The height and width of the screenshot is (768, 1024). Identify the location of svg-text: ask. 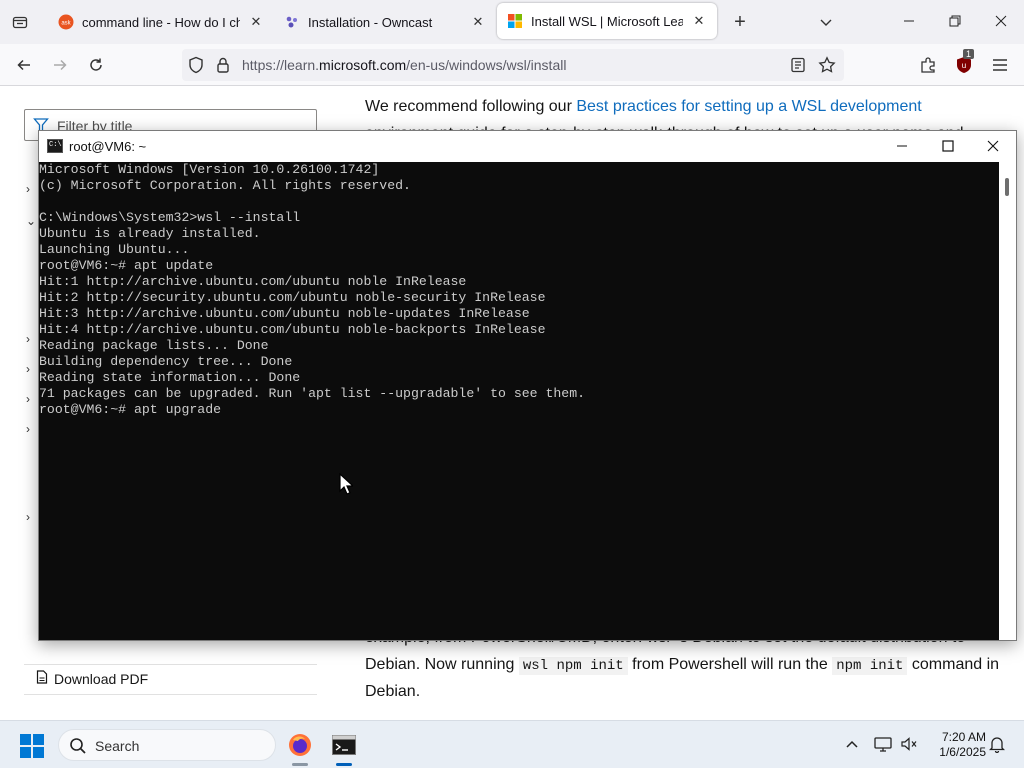
(66, 24).